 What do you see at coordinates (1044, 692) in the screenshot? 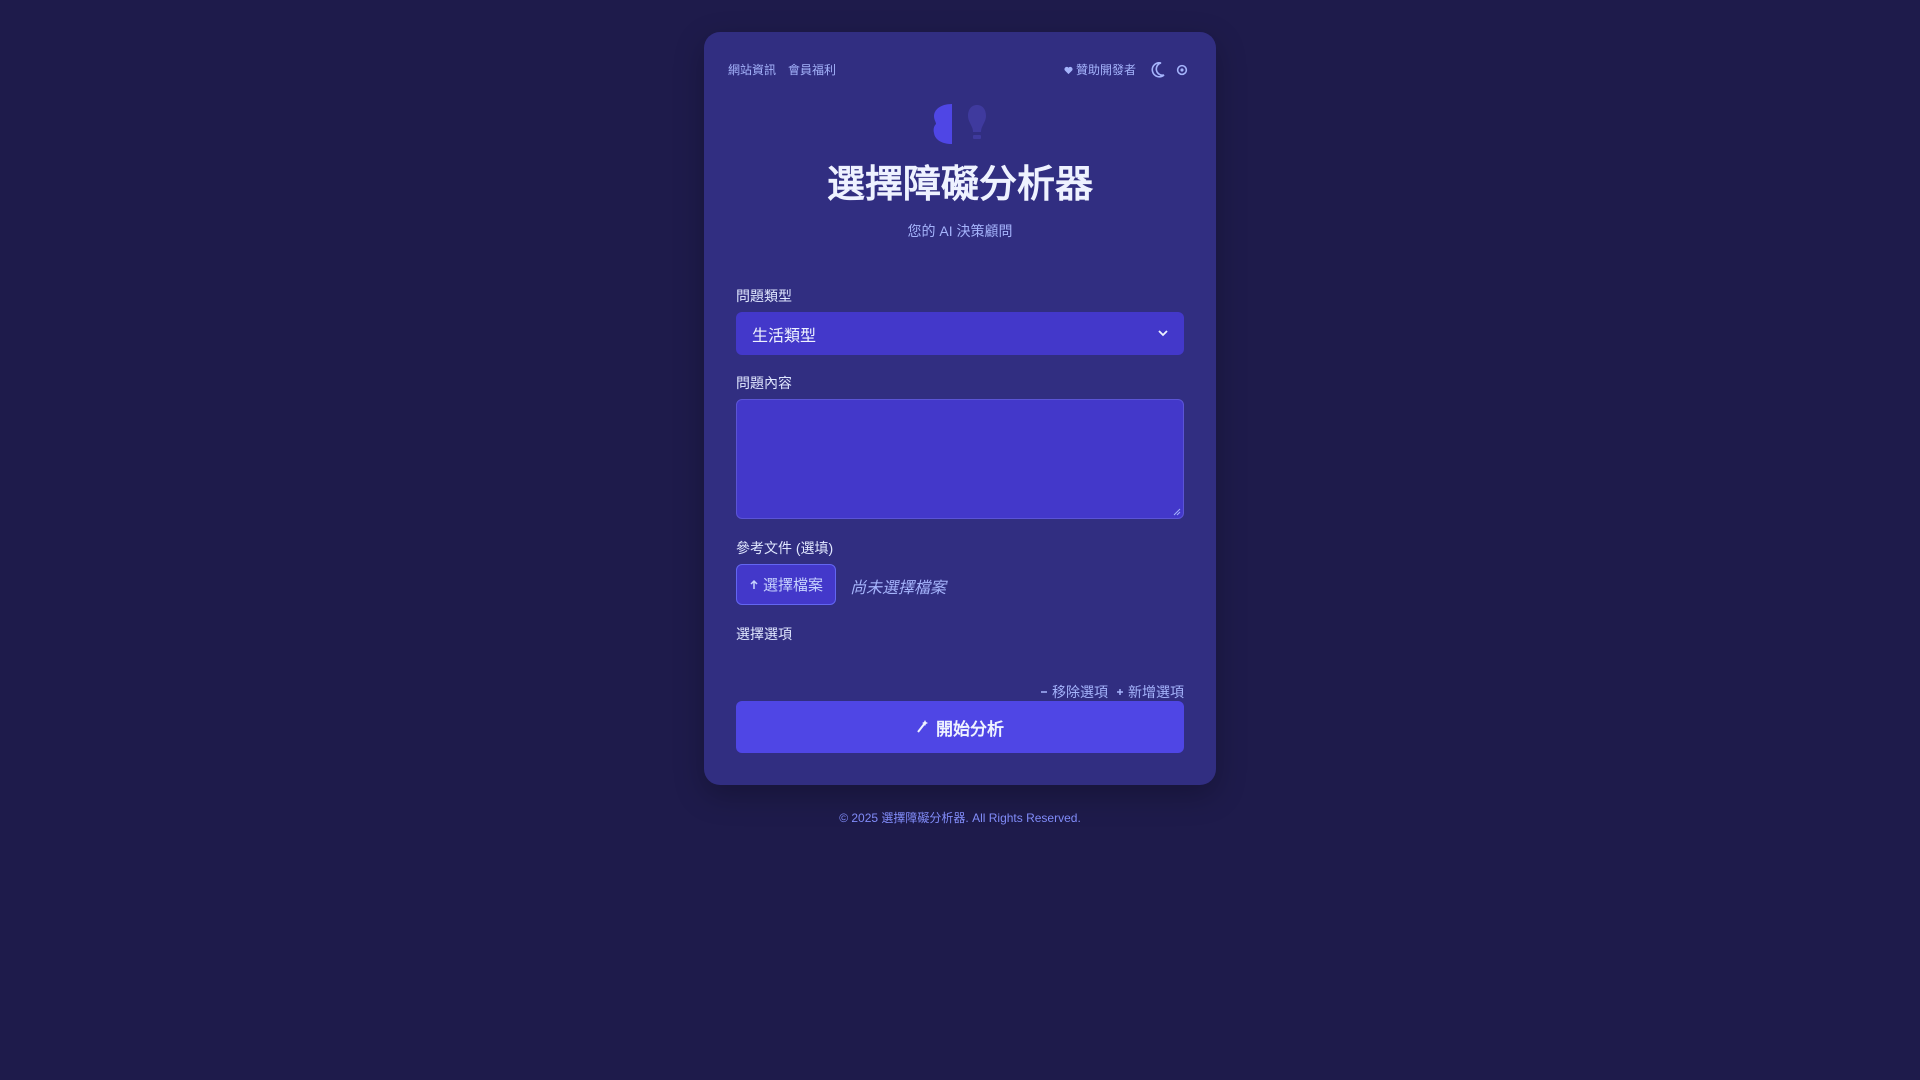
I see `minus-icon` at bounding box center [1044, 692].